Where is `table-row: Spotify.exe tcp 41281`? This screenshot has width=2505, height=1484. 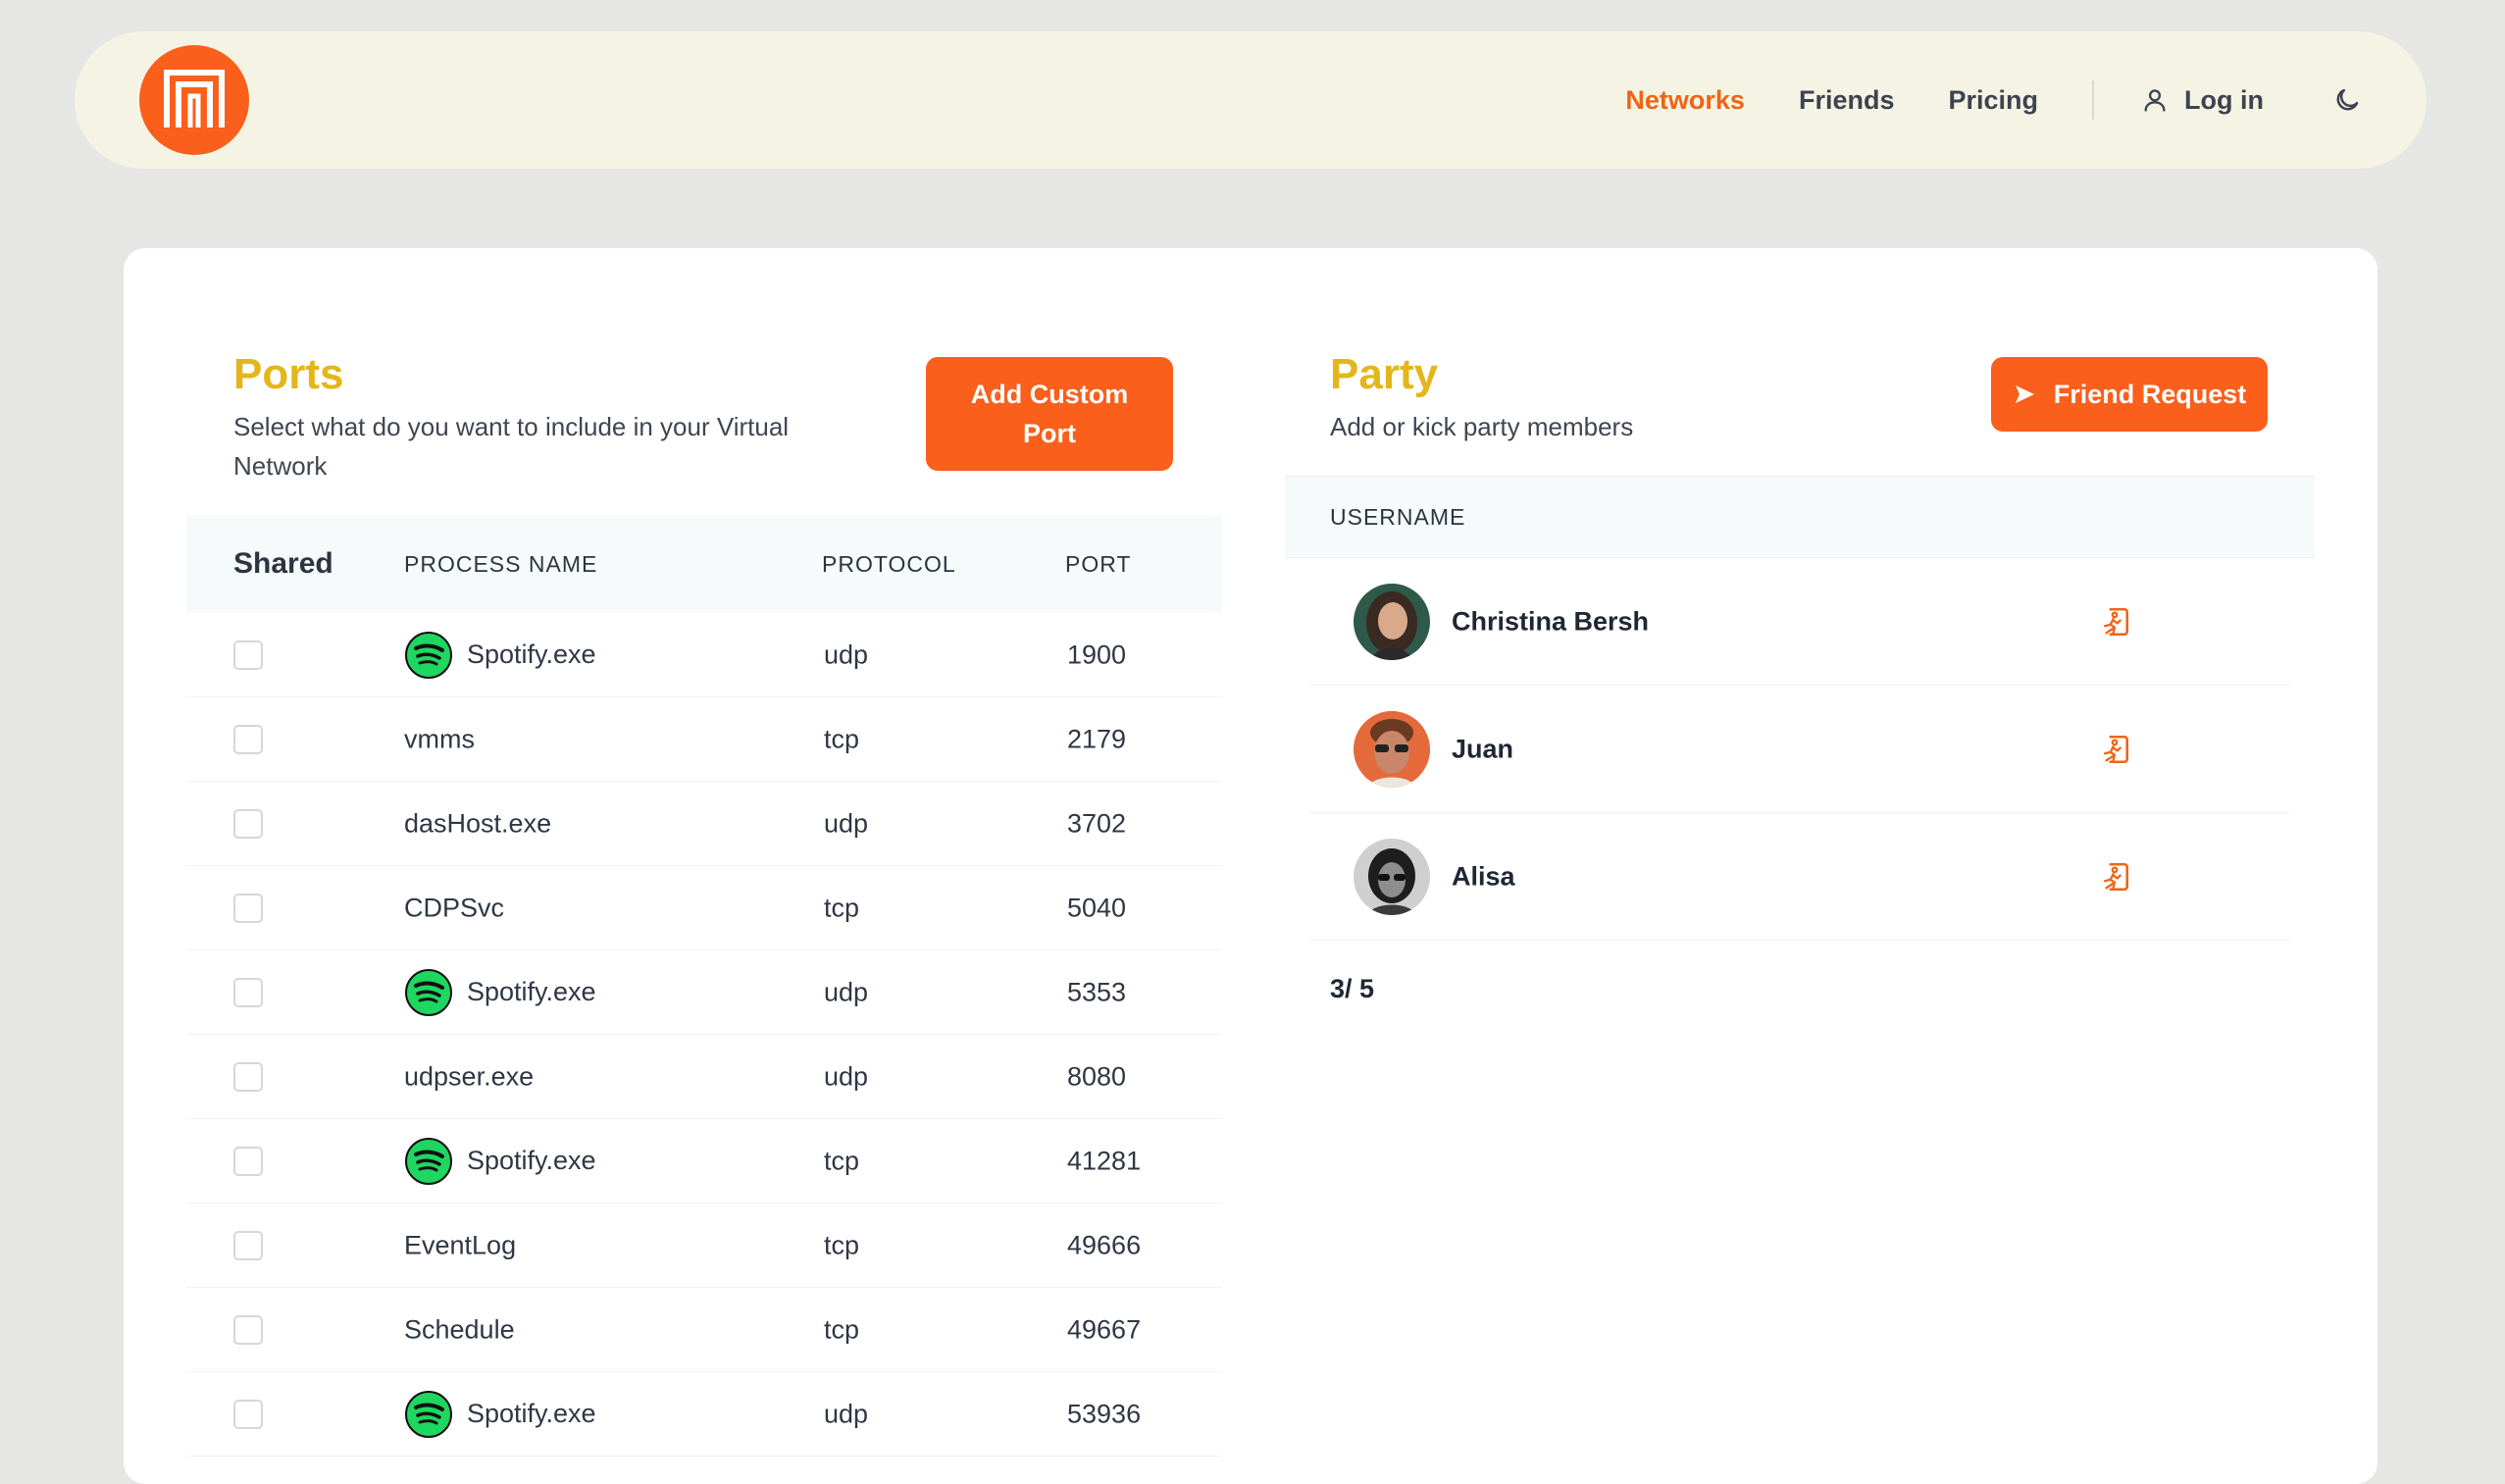
table-row: Spotify.exe tcp 41281 is located at coordinates (704, 1161).